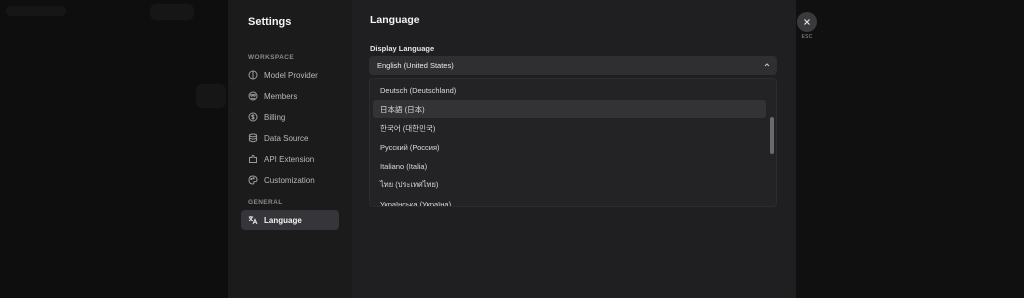 The image size is (1024, 298). Describe the element at coordinates (253, 158) in the screenshot. I see `api-extension-icon` at that location.